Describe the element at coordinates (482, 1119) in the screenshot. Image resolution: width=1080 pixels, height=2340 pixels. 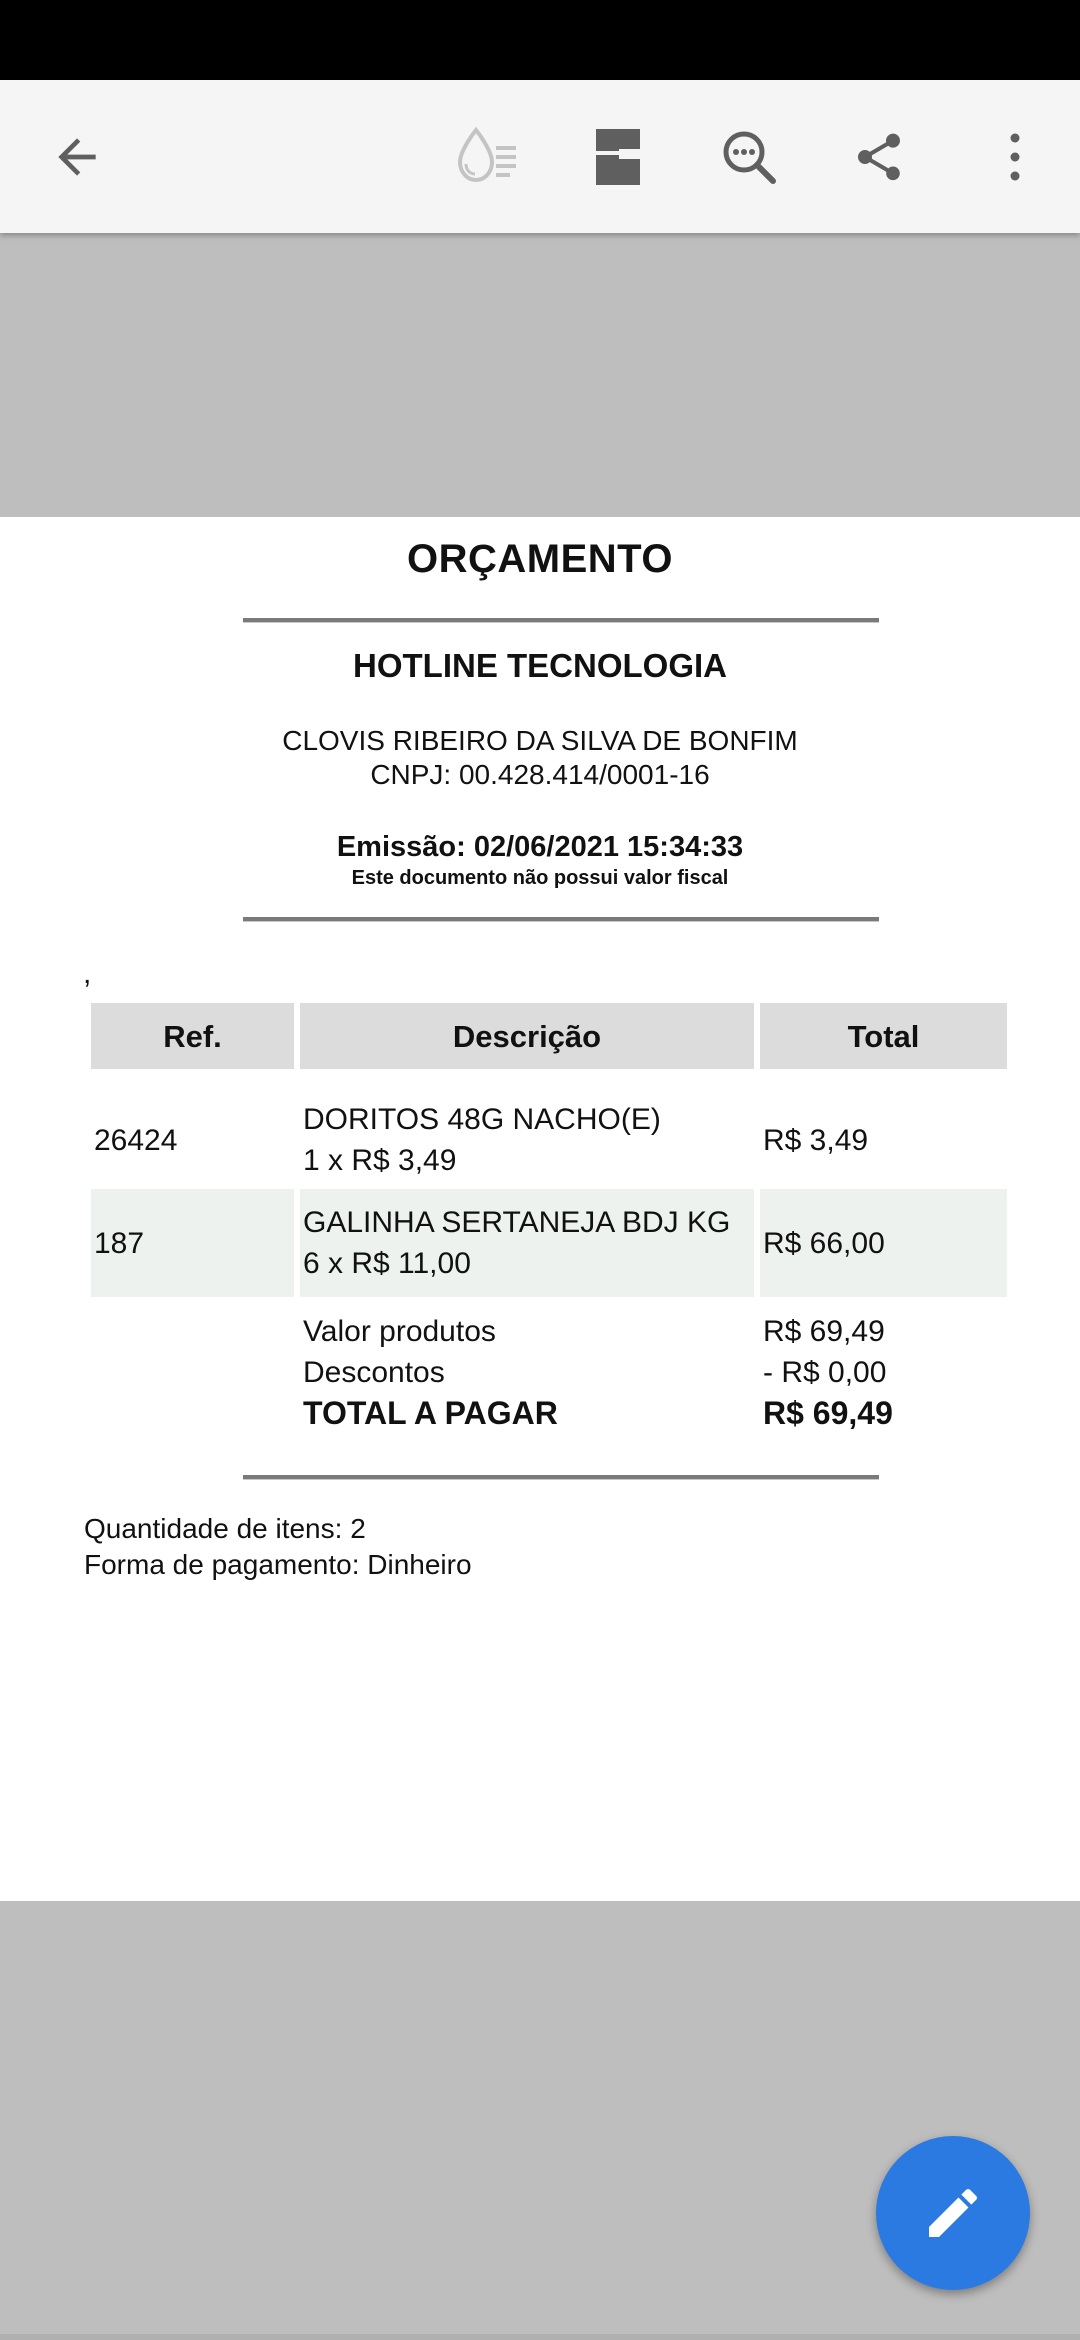
I see `item-description: DORITOS 48G NACHO(E)` at that location.